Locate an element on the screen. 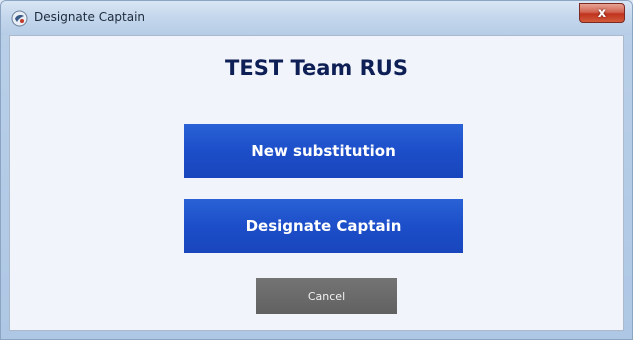 This screenshot has width=633, height=340. title-bar: Designate Captain x is located at coordinates (316, 18).